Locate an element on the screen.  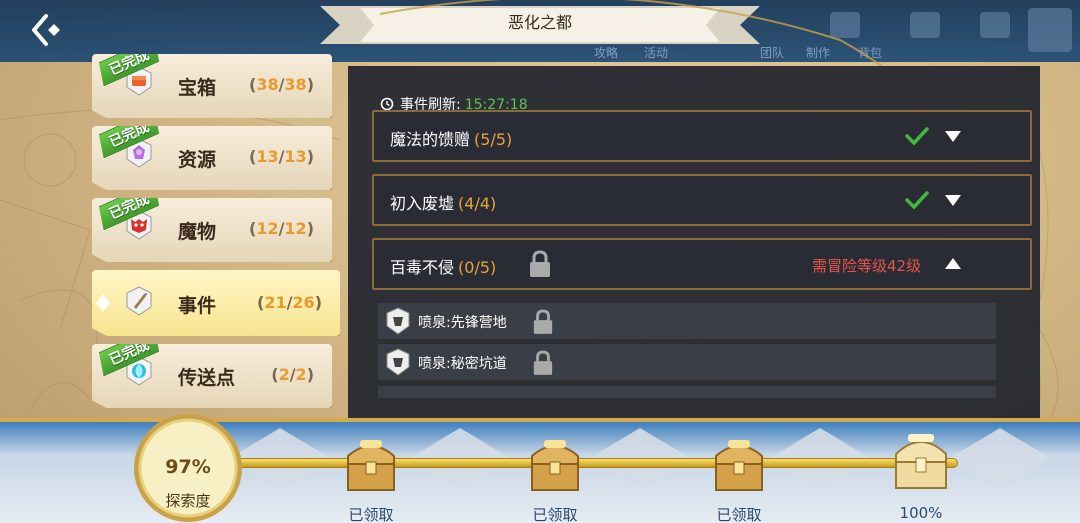
quest-name: 初入废墟 (4/4) is located at coordinates (443, 203).